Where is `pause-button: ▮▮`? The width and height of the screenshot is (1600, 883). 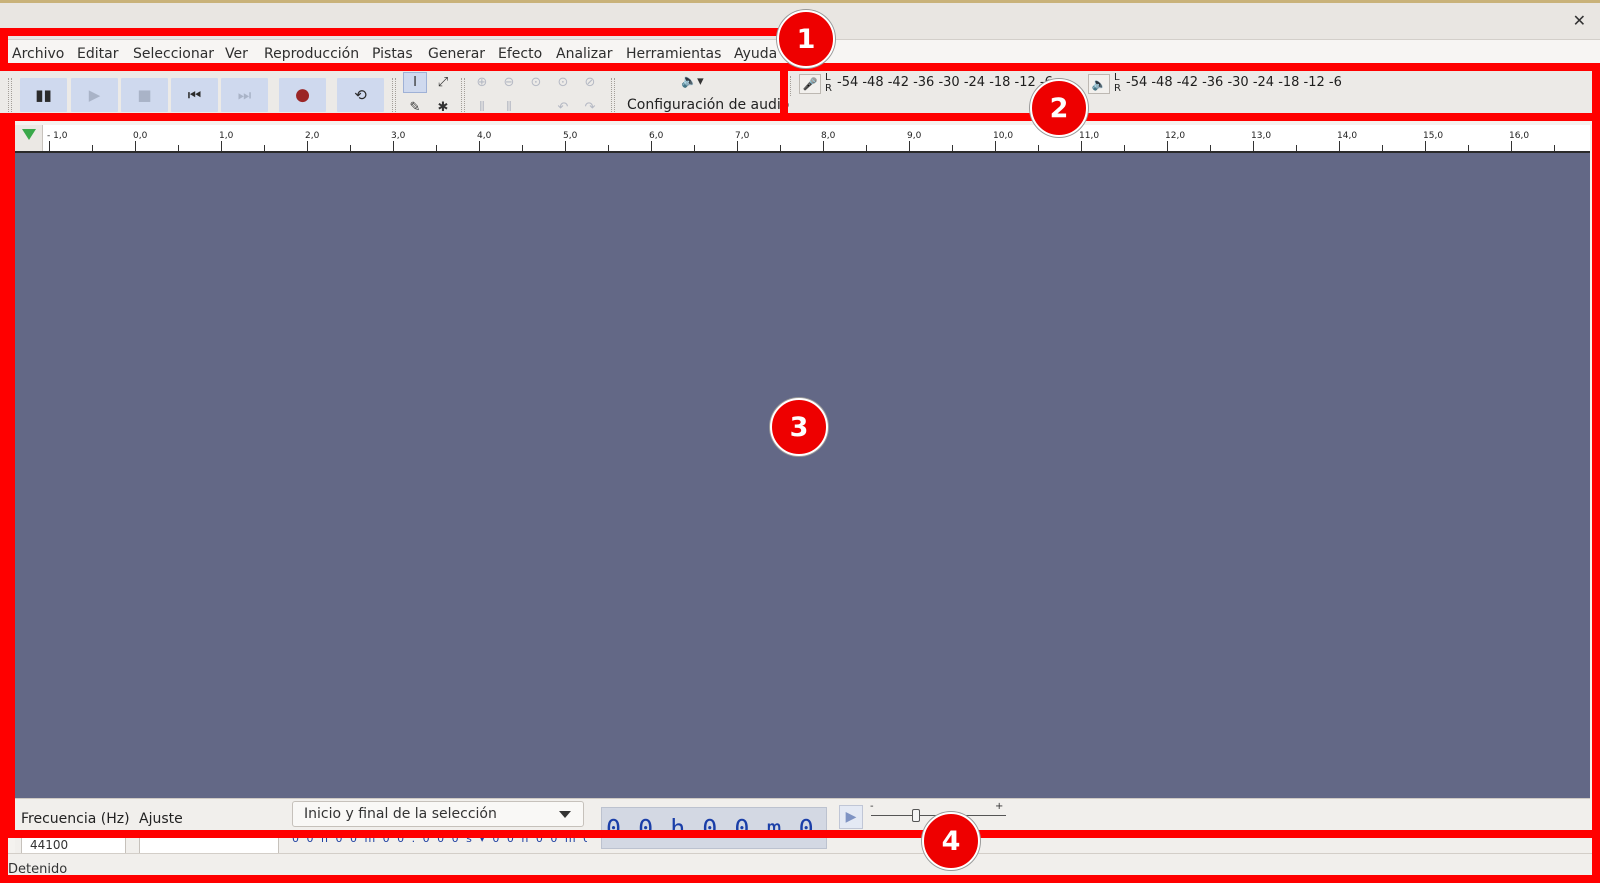 pause-button: ▮▮ is located at coordinates (43, 95).